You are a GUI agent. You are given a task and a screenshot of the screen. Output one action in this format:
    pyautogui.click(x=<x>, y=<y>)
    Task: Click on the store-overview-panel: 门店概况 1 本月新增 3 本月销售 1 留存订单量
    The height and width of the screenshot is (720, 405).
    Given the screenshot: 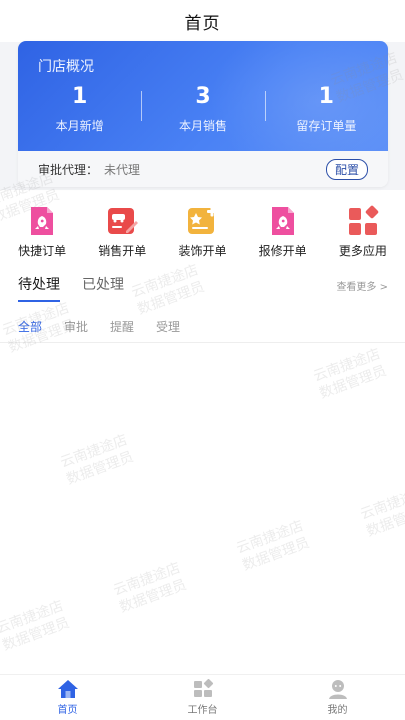 What is the action you would take?
    pyautogui.click(x=203, y=96)
    